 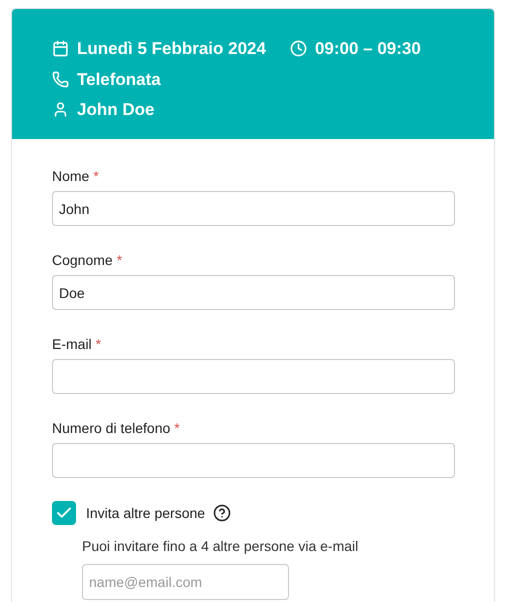 What do you see at coordinates (185, 582) in the screenshot?
I see `email-field: name@email.com` at bounding box center [185, 582].